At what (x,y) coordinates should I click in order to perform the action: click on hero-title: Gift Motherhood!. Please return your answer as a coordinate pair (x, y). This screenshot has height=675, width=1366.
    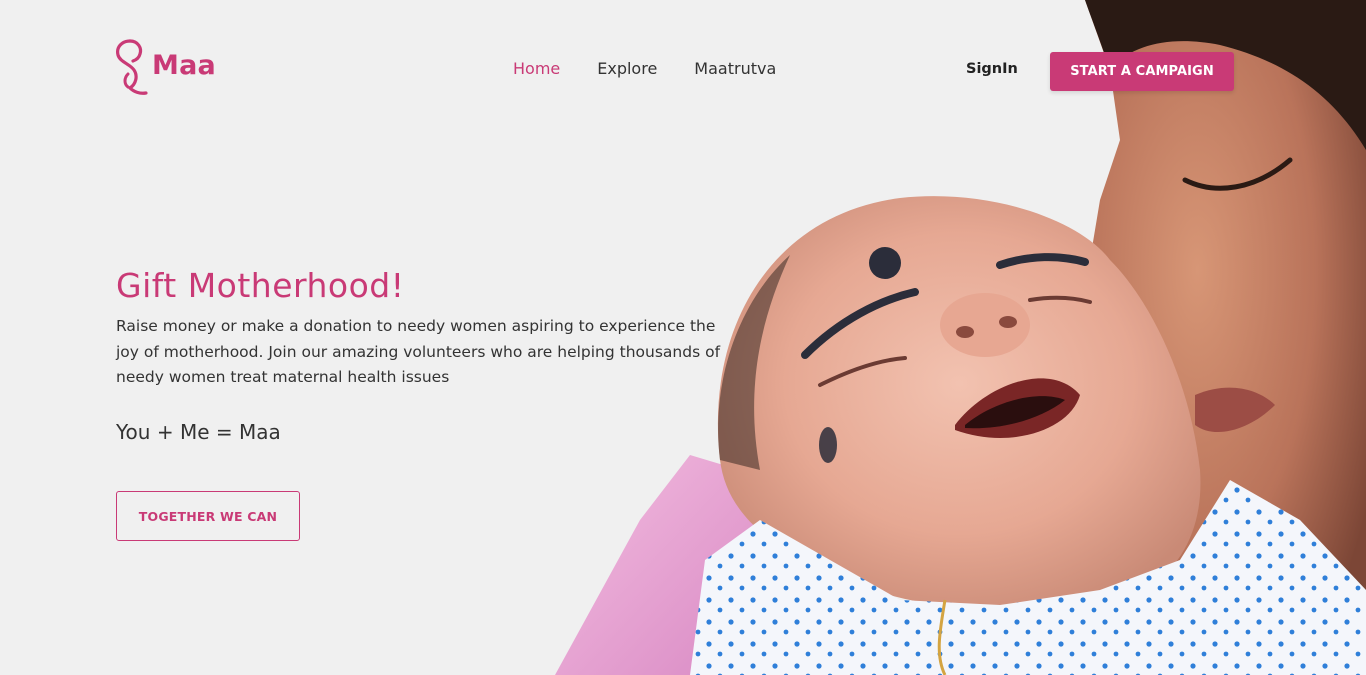
    Looking at the image, I should click on (260, 285).